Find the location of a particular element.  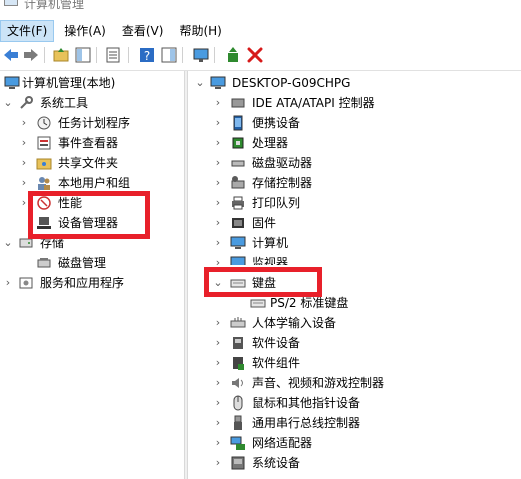

ide-controller-icon is located at coordinates (238, 103).